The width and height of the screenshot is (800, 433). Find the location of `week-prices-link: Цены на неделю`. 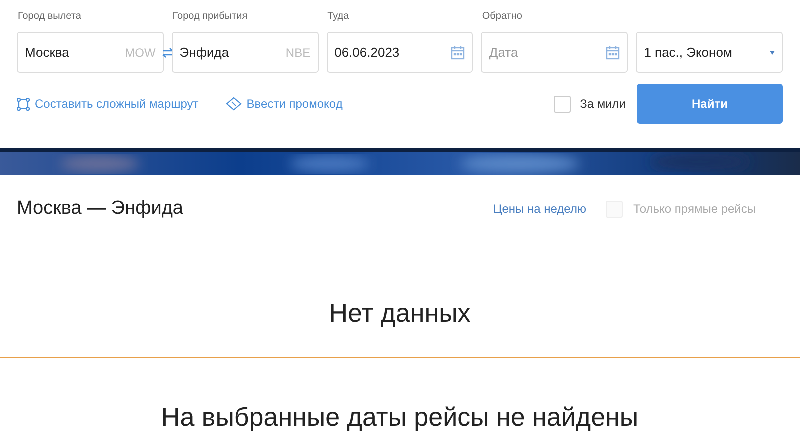

week-prices-link: Цены на неделю is located at coordinates (539, 209).